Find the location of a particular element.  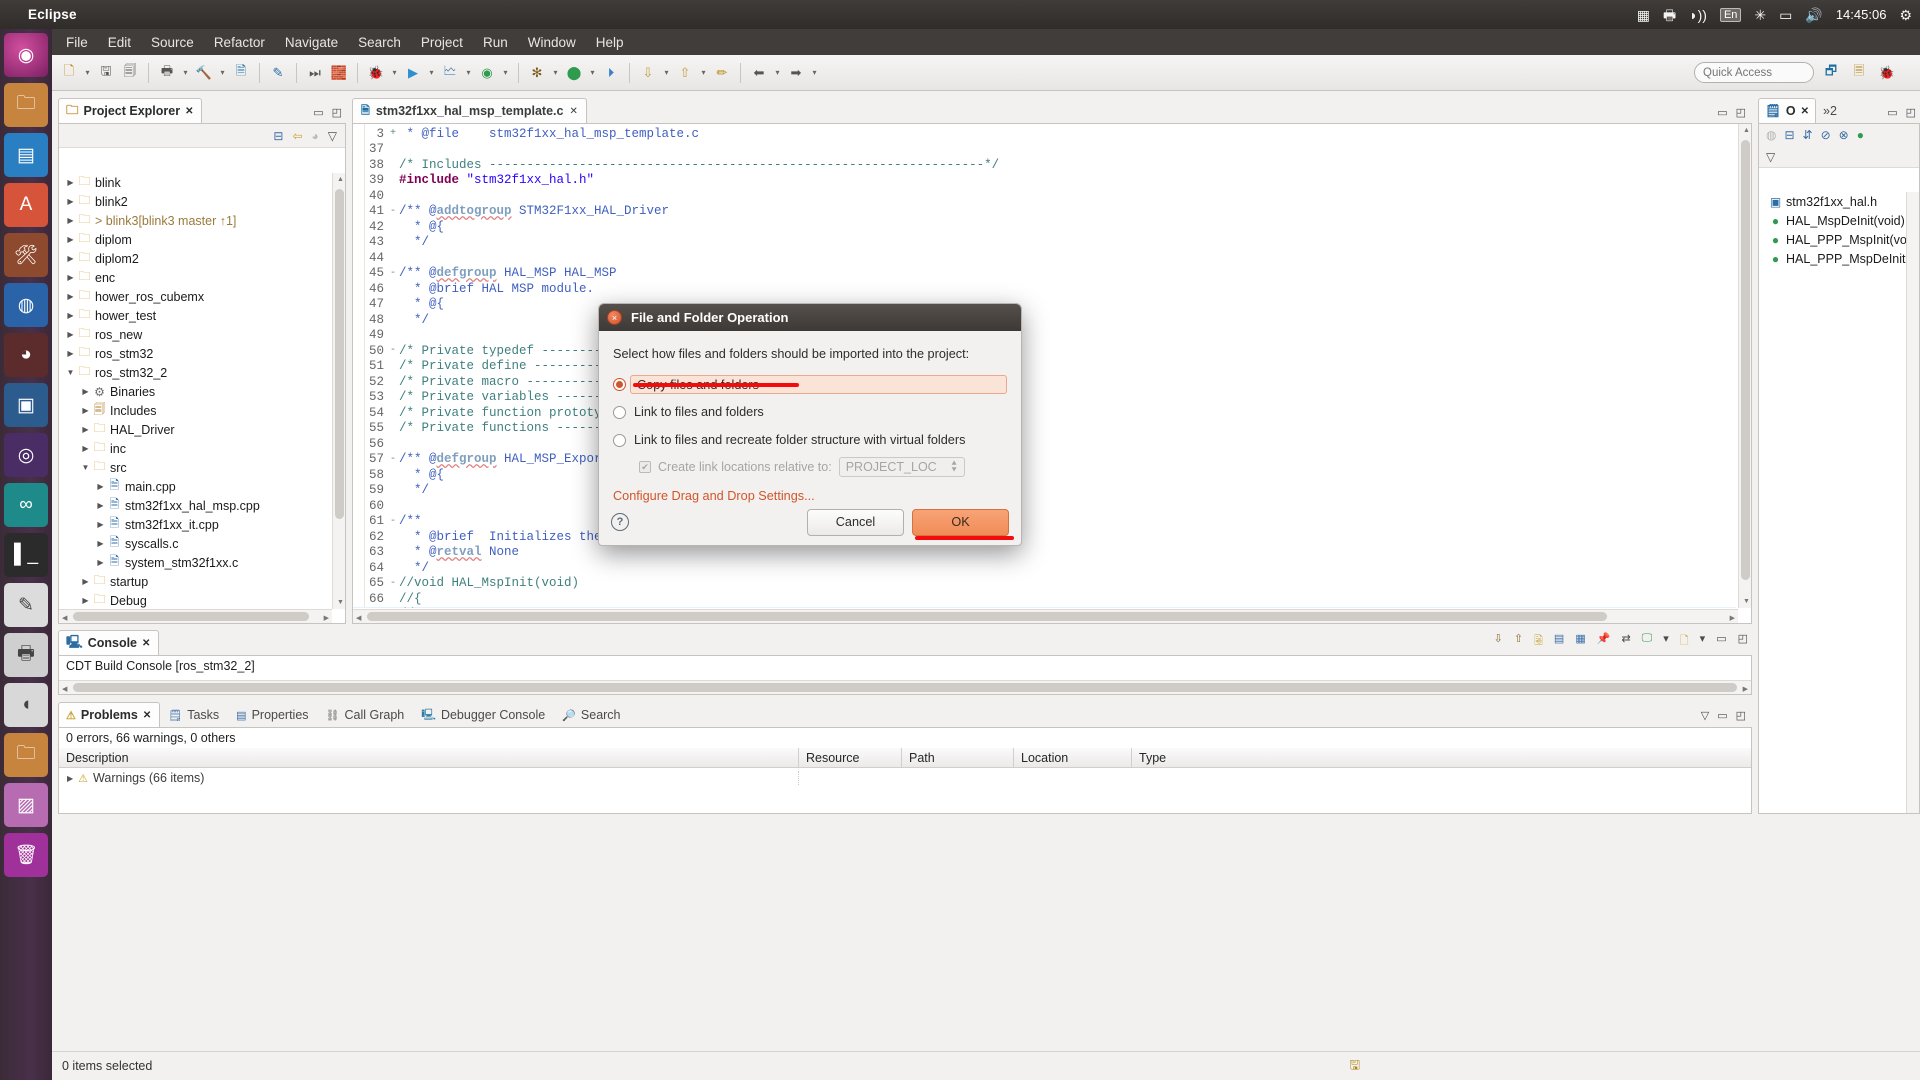

external-tools-dropdown-icon: ▾ is located at coordinates (555, 73).